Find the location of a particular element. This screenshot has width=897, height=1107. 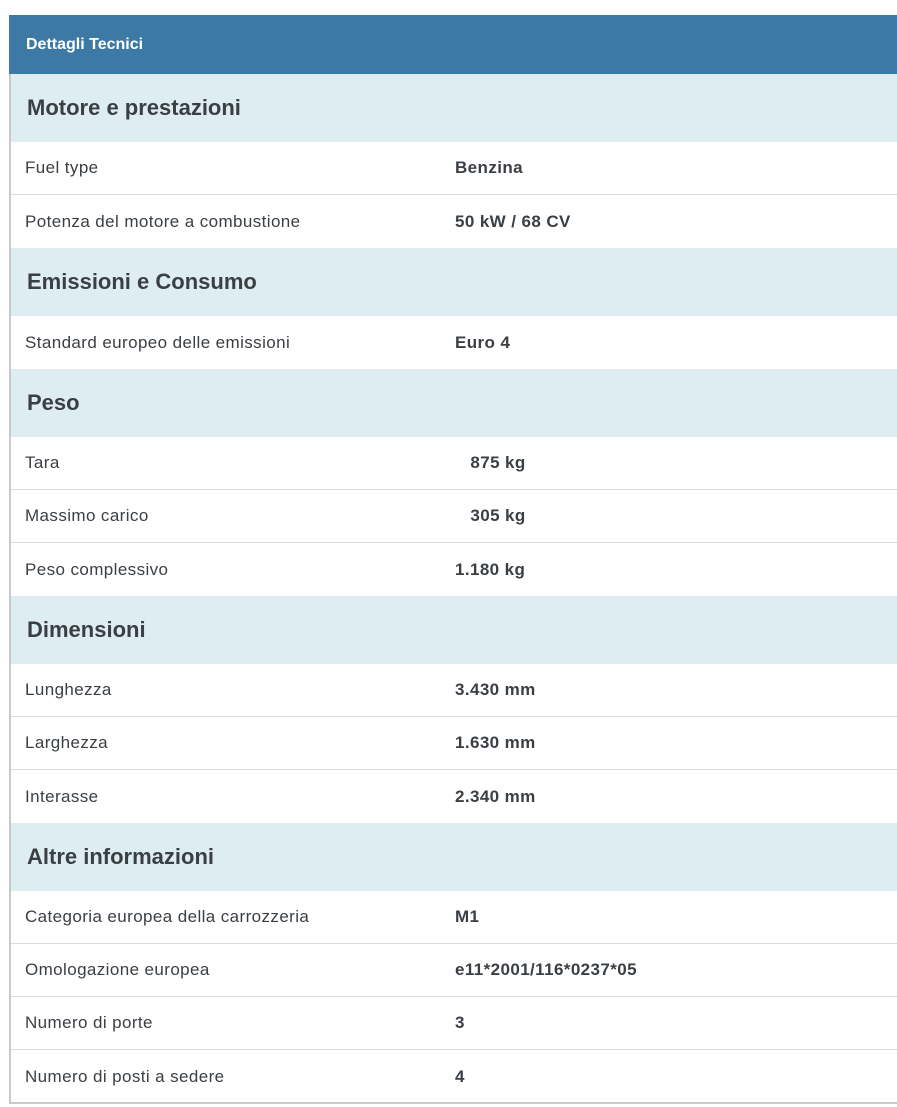

spec-label: Fuel type is located at coordinates (62, 167).